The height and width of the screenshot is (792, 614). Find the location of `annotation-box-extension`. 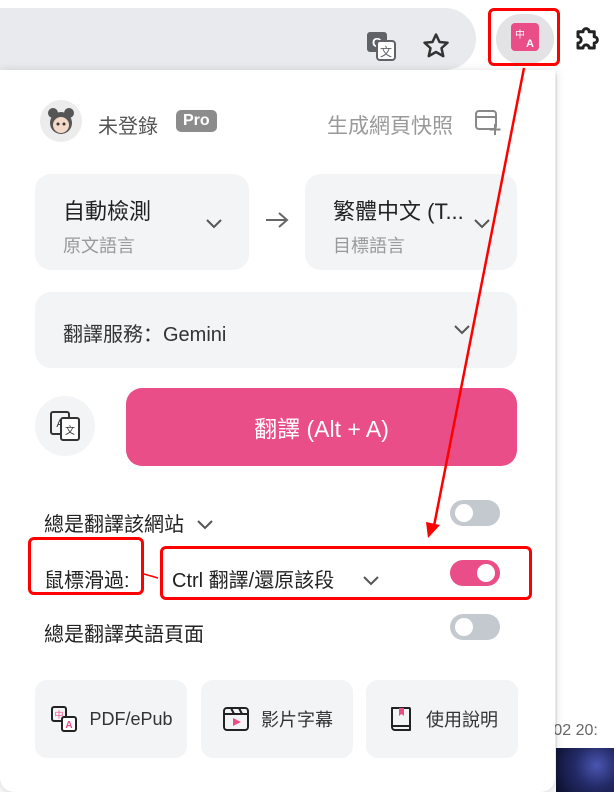

annotation-box-extension is located at coordinates (524, 37).